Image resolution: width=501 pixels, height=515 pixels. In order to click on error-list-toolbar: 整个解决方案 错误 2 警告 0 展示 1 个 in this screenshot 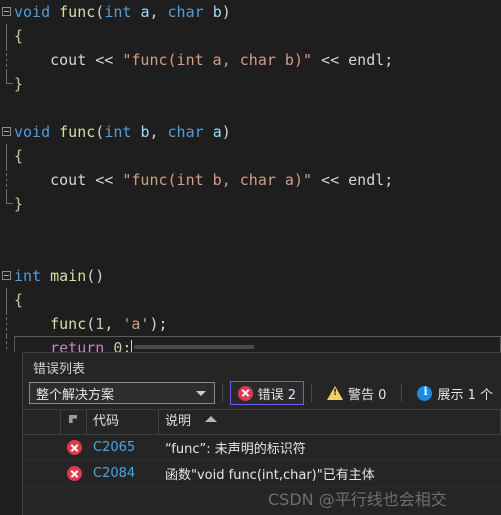, I will do `click(262, 393)`.